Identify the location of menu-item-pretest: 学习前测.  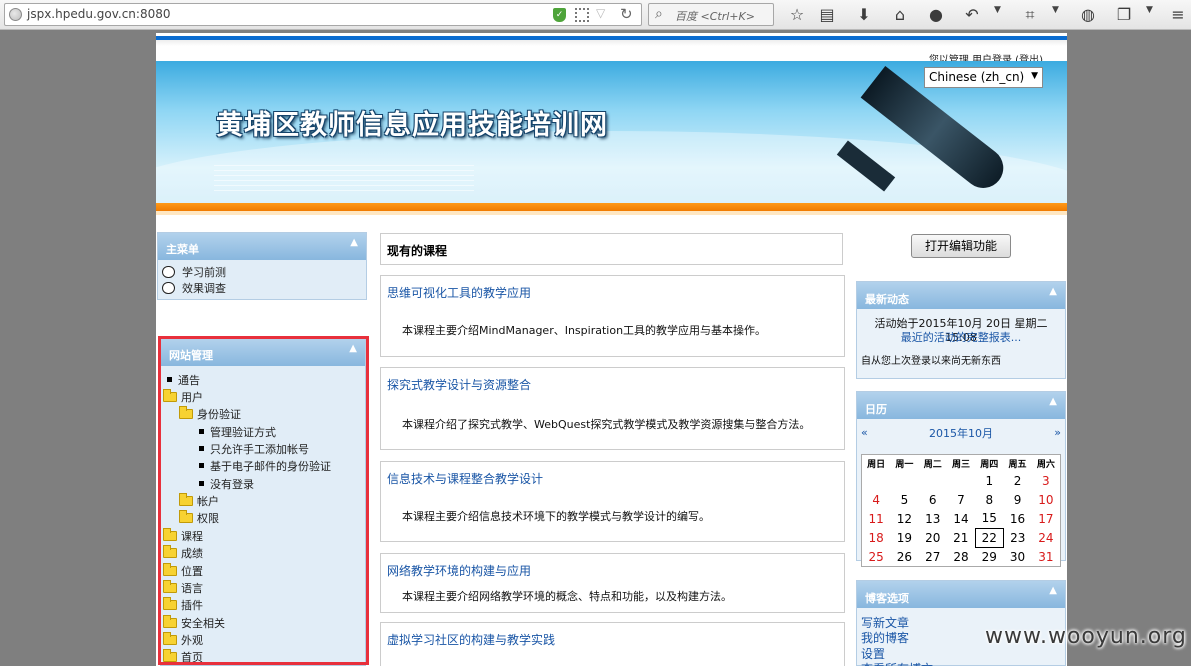
(262, 273).